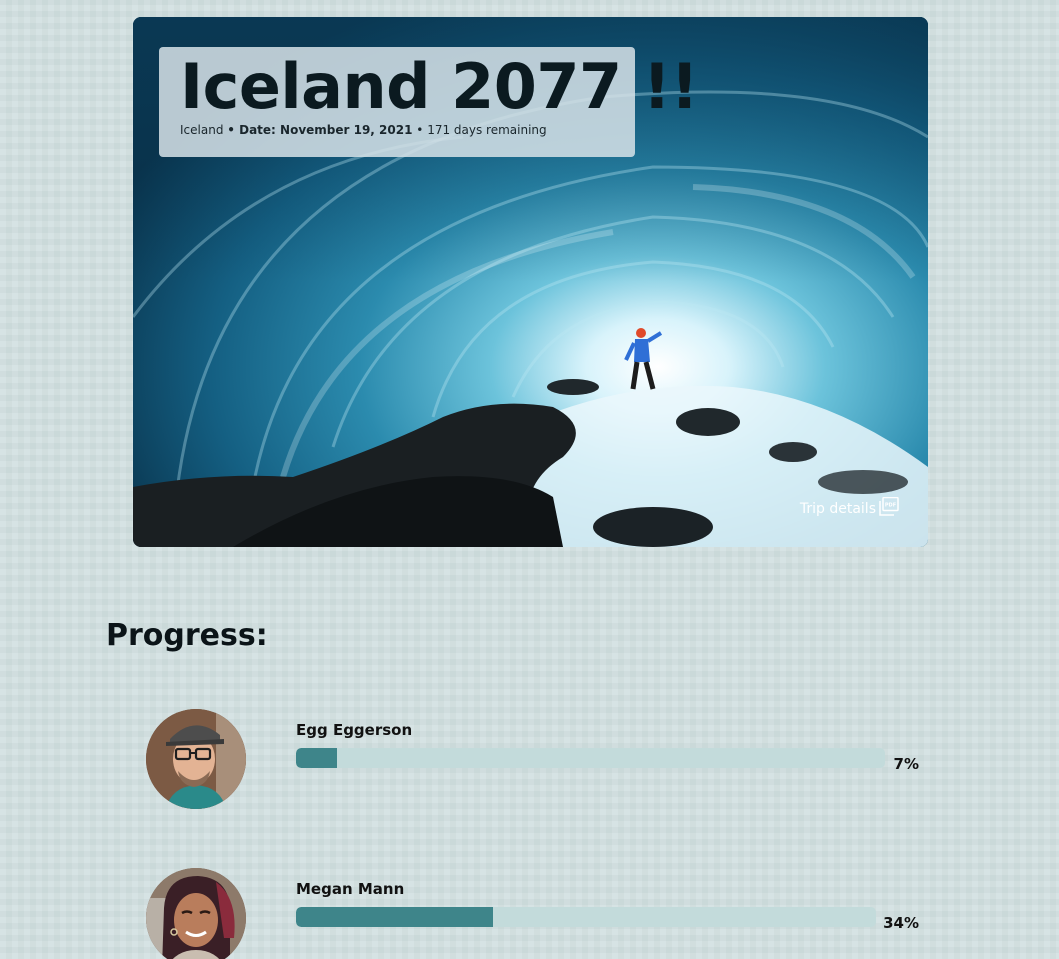  Describe the element at coordinates (202, 130) in the screenshot. I see `trip-location: Iceland` at that location.